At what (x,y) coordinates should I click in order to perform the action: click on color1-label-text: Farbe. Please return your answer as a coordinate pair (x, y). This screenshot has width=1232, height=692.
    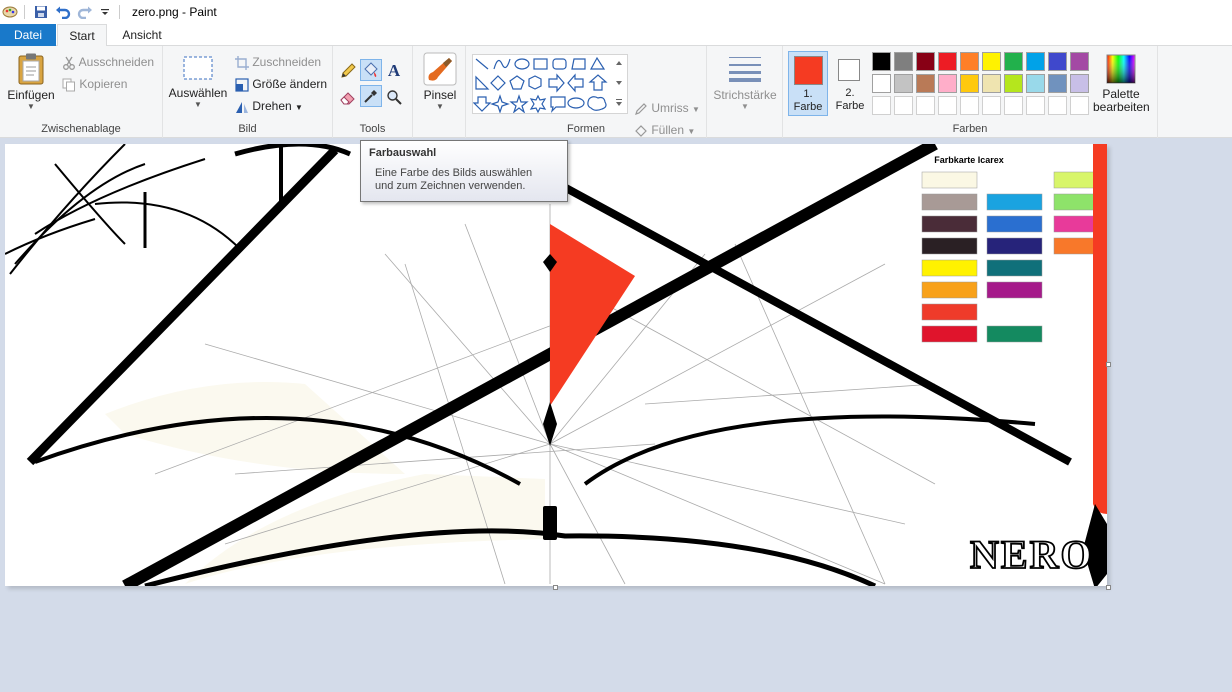
    Looking at the image, I should click on (808, 107).